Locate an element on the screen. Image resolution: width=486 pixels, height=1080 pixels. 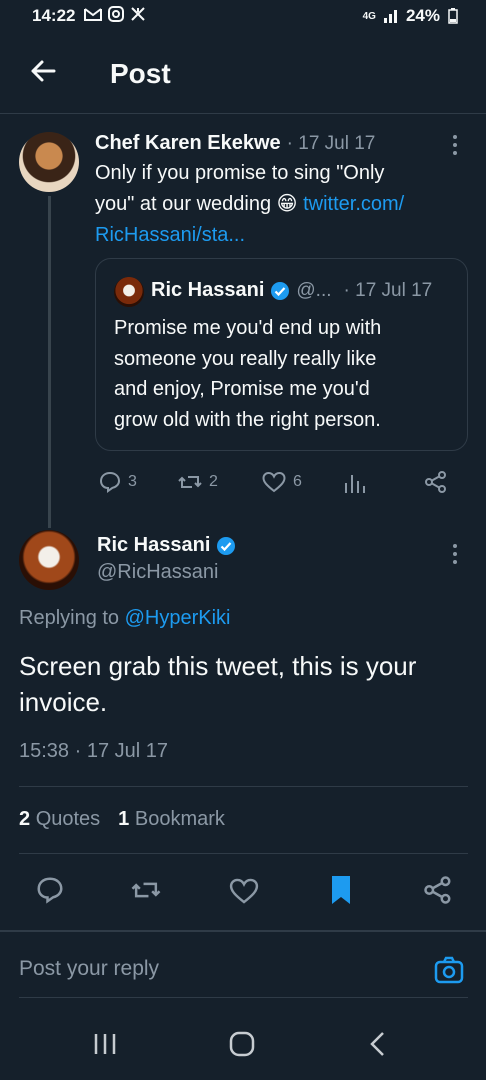
gmail-icon is located at coordinates (93, 14).